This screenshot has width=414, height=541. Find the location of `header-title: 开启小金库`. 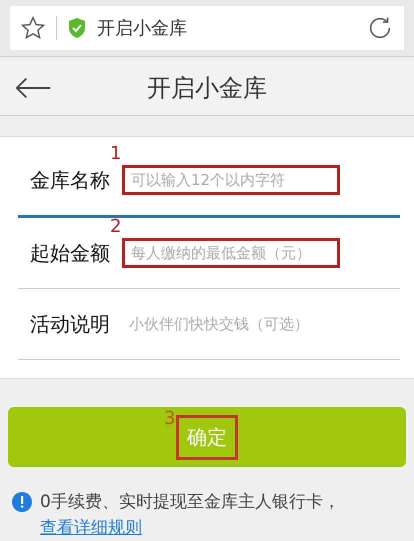

header-title: 开启小金库 is located at coordinates (207, 88).